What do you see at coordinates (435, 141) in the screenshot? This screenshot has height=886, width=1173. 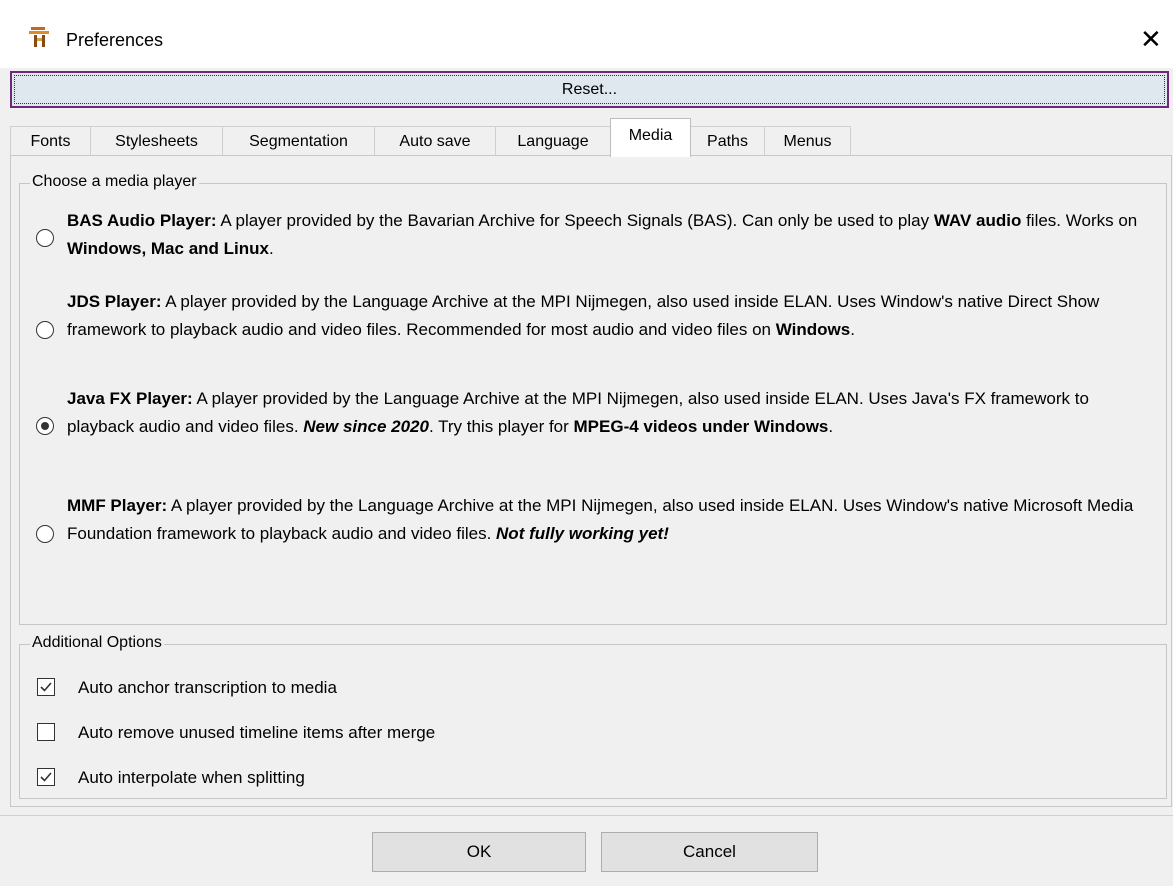 I see `tab-auto-save: Auto save` at bounding box center [435, 141].